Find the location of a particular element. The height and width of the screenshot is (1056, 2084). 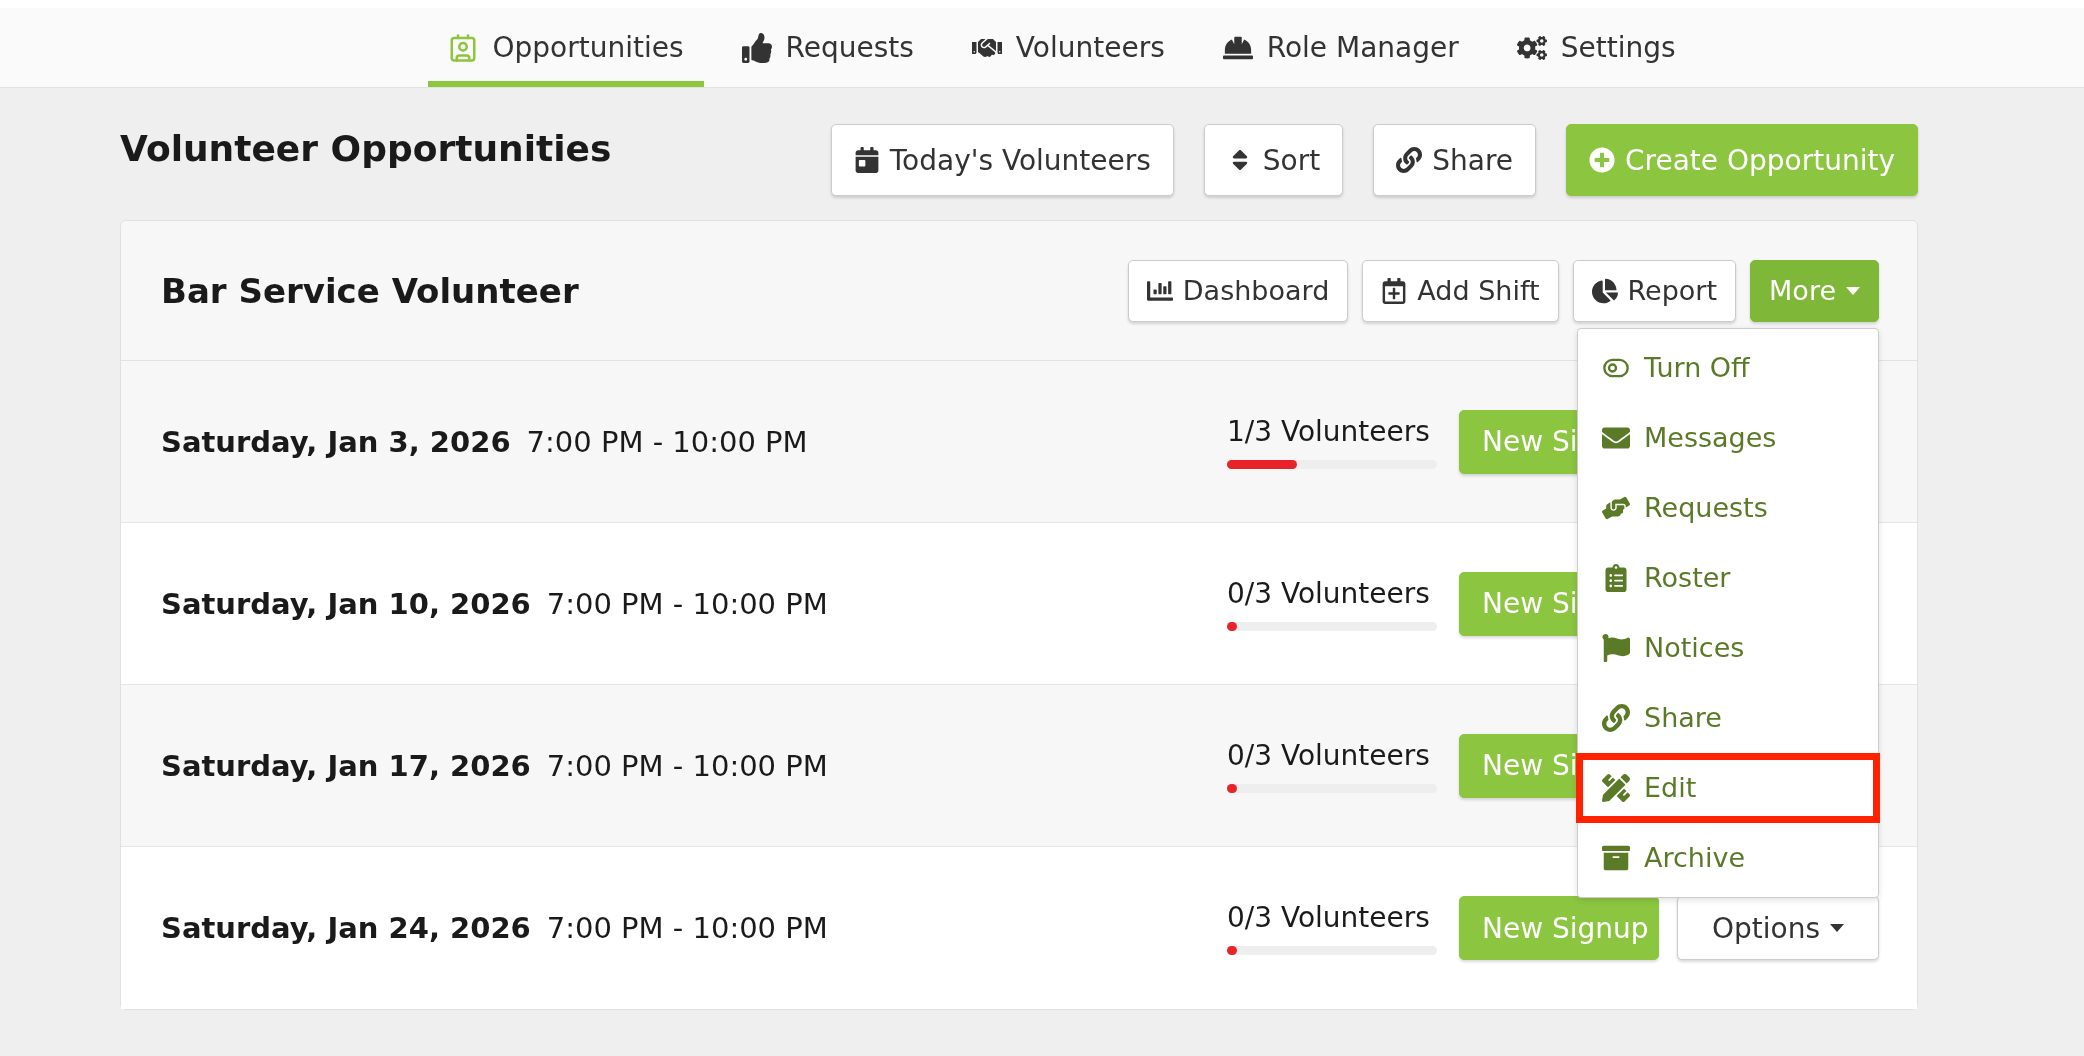

pencil-ruler-icon is located at coordinates (1616, 787).